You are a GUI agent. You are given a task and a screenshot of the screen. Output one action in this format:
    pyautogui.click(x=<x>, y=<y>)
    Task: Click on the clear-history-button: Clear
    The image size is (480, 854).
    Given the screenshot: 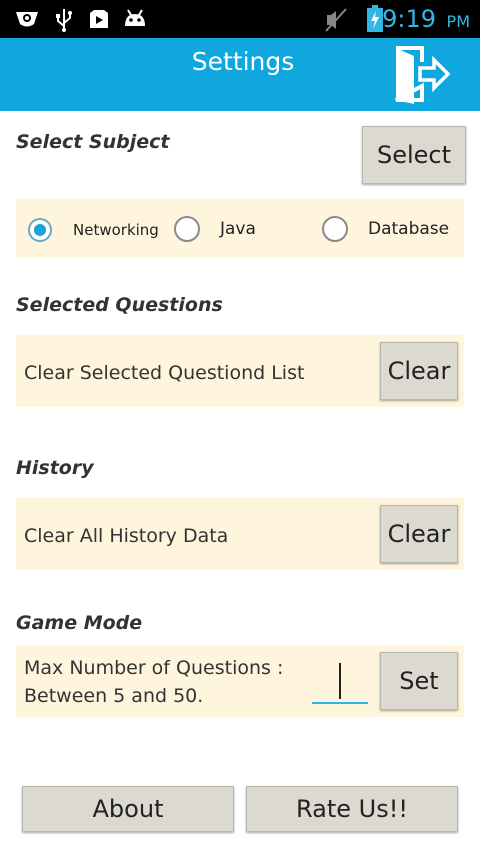 What is the action you would take?
    pyautogui.click(x=419, y=534)
    